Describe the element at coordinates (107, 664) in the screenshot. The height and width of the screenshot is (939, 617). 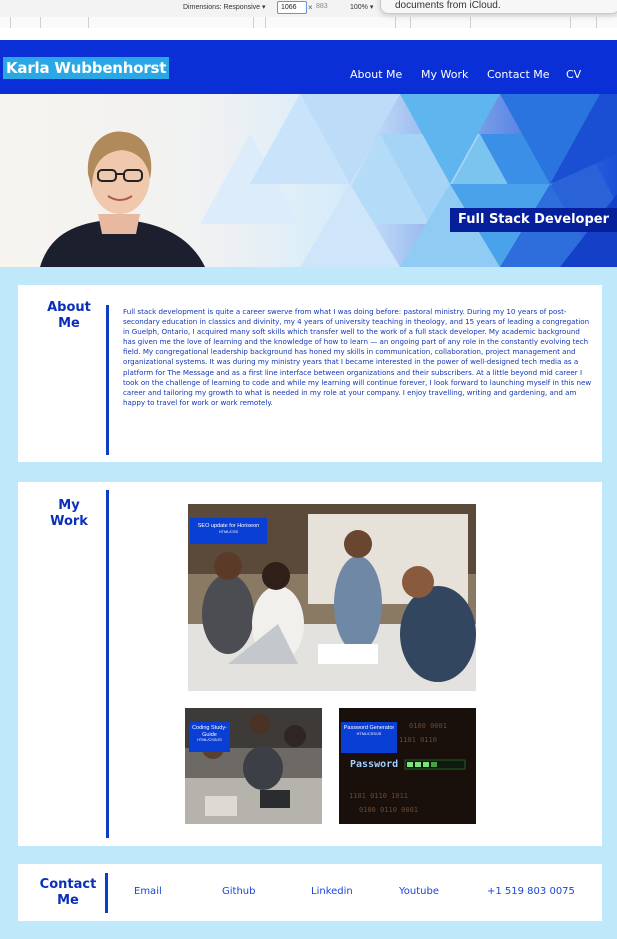
I see `work-divider` at that location.